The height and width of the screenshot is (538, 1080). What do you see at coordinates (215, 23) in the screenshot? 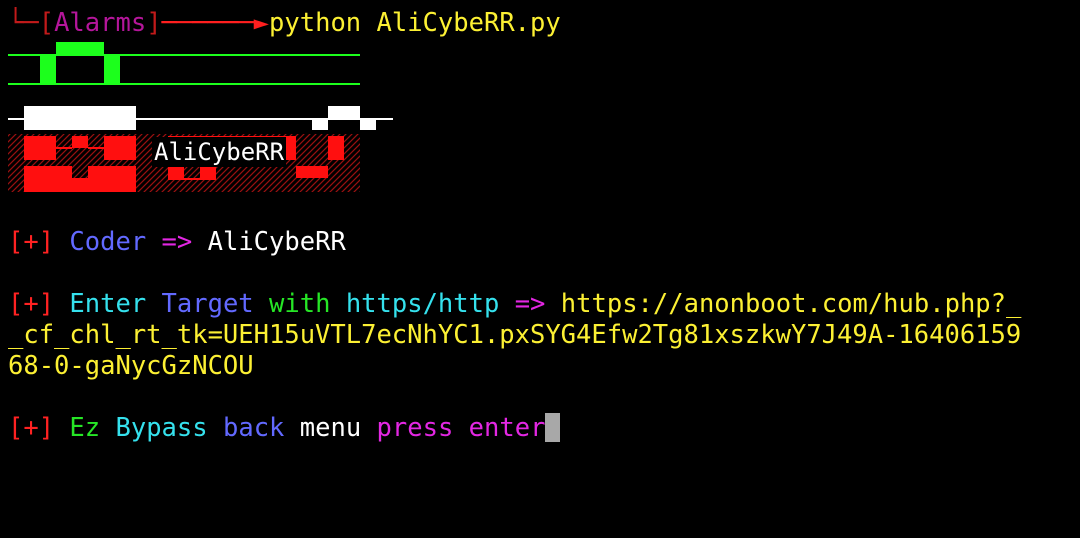
I see `prompt-arrow-icon: ──────►` at bounding box center [215, 23].